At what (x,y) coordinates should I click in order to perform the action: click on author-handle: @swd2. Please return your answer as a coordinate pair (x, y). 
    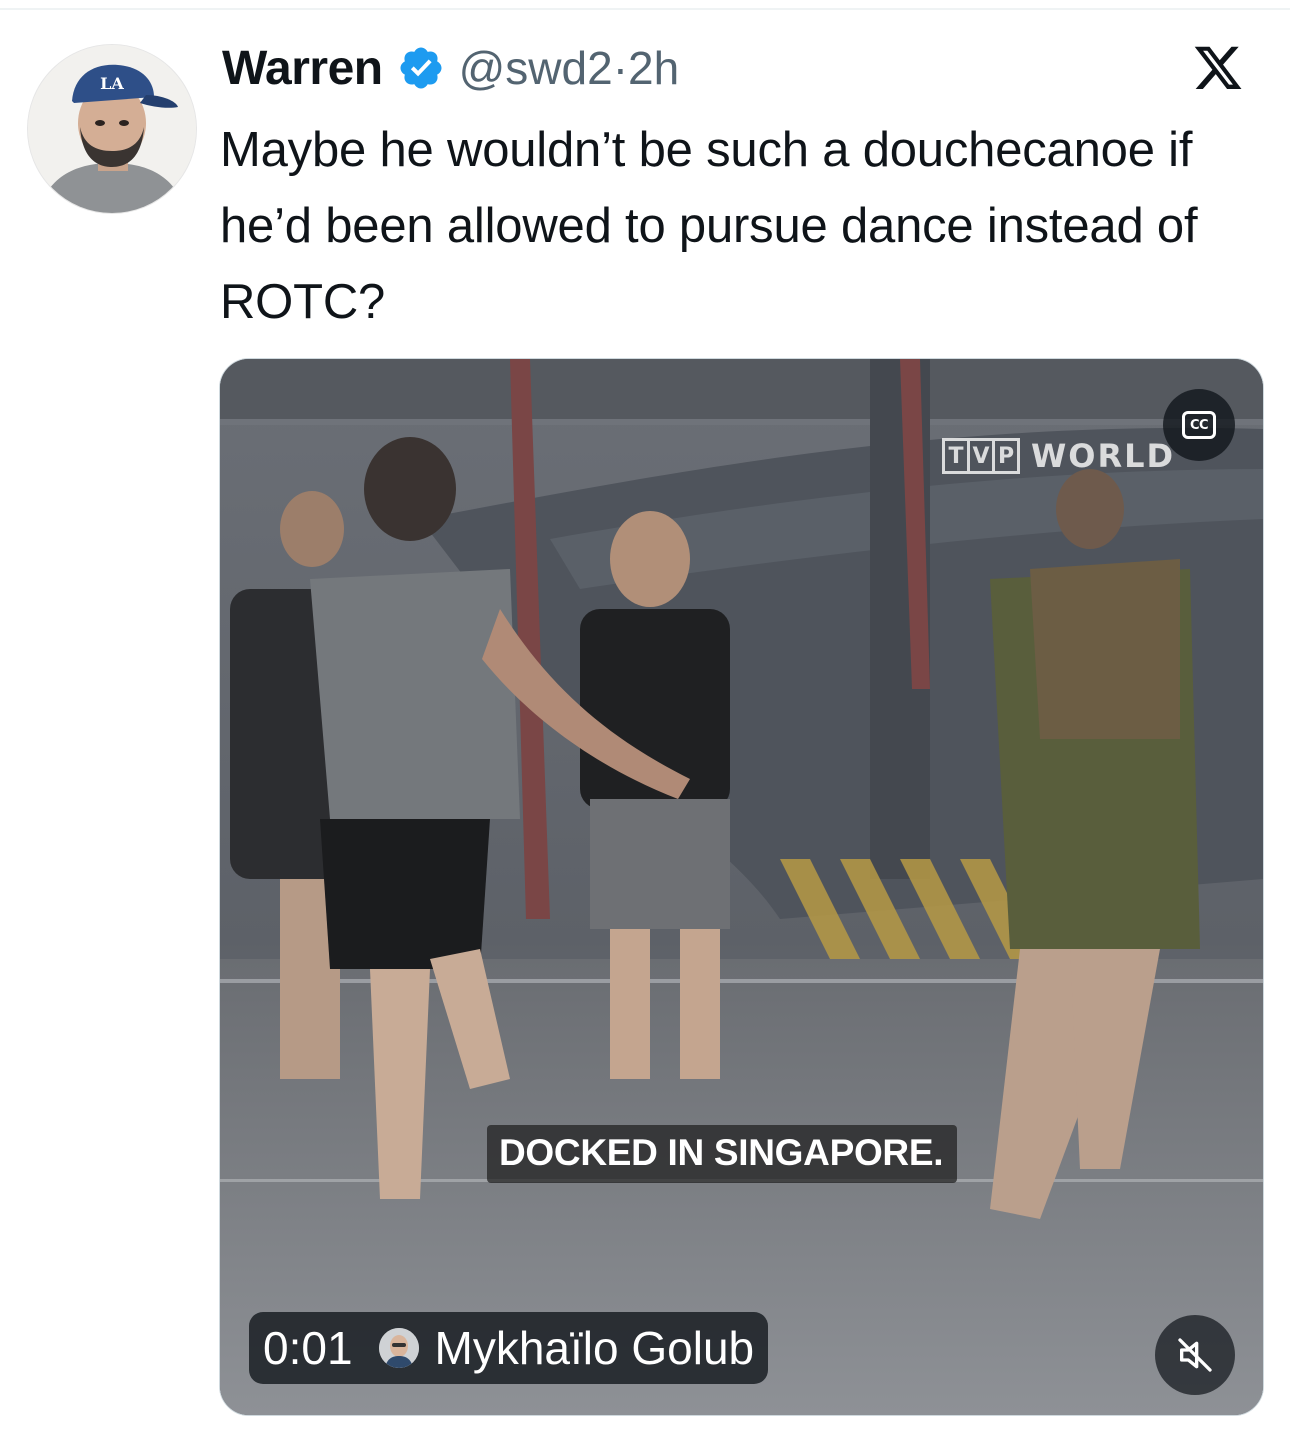
    Looking at the image, I should click on (536, 68).